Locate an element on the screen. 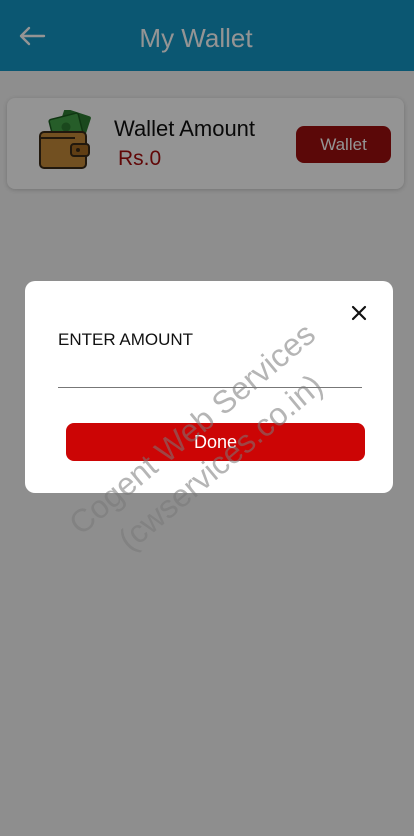 This screenshot has height=836, width=414. close-button is located at coordinates (359, 313).